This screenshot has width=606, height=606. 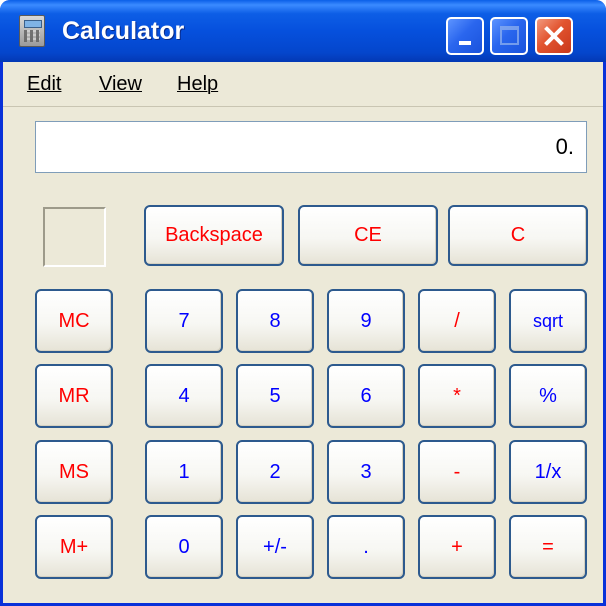 What do you see at coordinates (32, 31) in the screenshot?
I see `calculator-app-icon` at bounding box center [32, 31].